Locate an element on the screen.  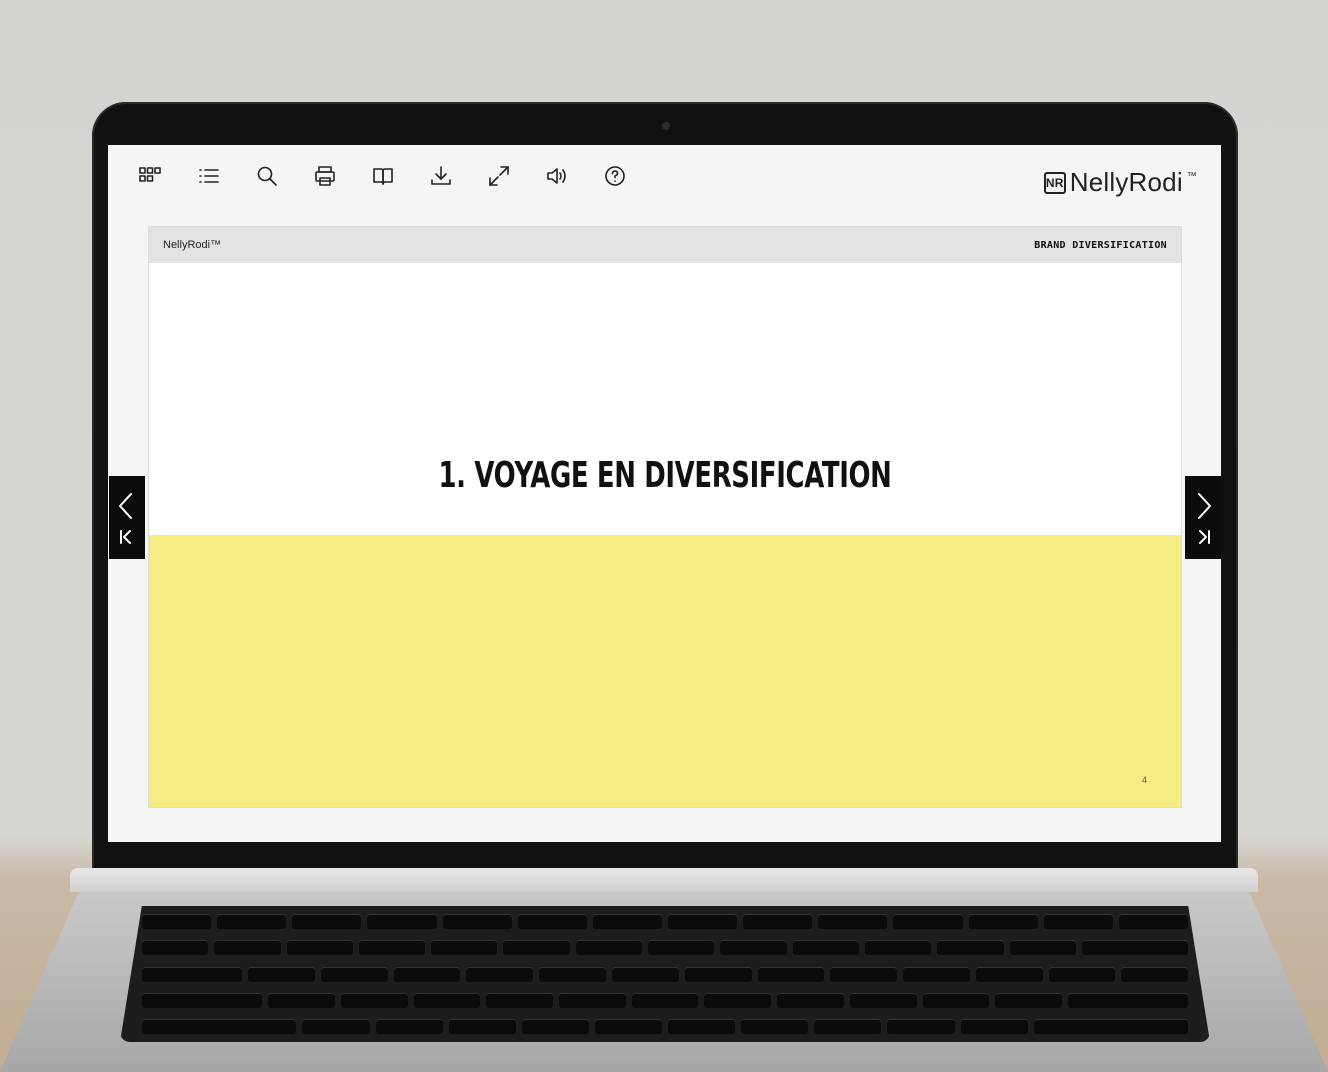
download-icon is located at coordinates (441, 175).